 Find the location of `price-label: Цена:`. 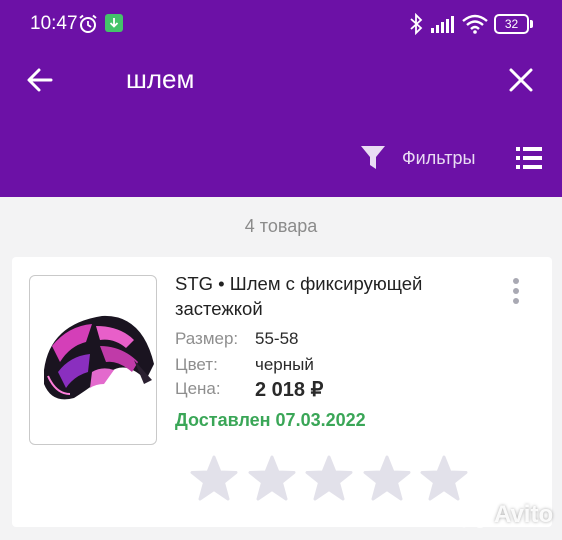

price-label: Цена: is located at coordinates (198, 388).